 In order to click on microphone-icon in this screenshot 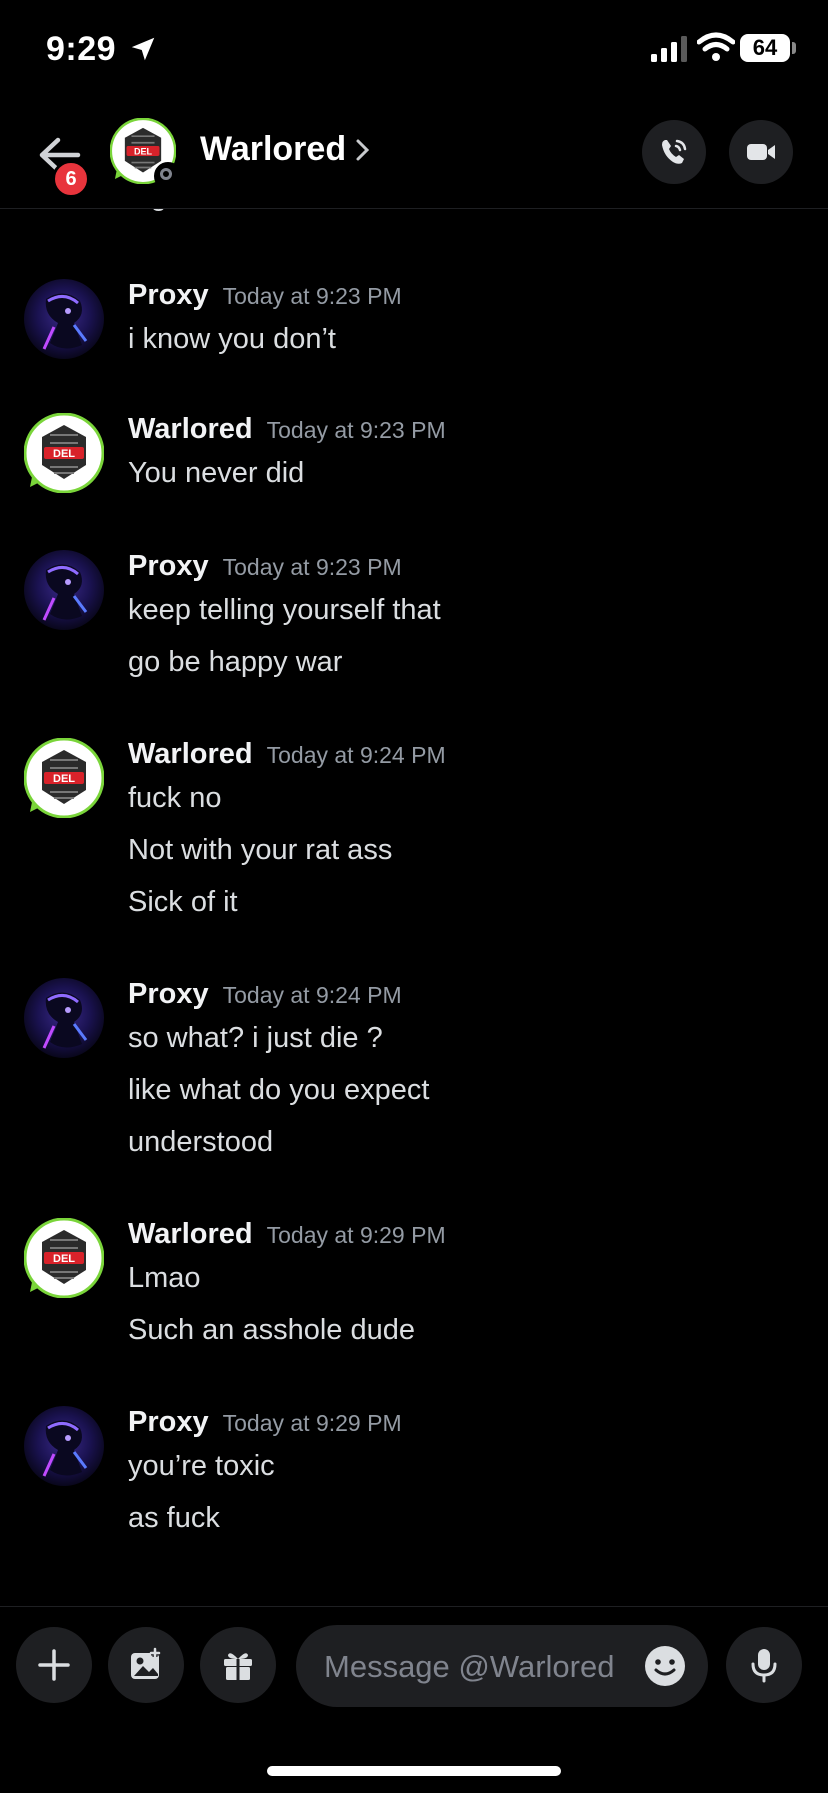, I will do `click(764, 1666)`.